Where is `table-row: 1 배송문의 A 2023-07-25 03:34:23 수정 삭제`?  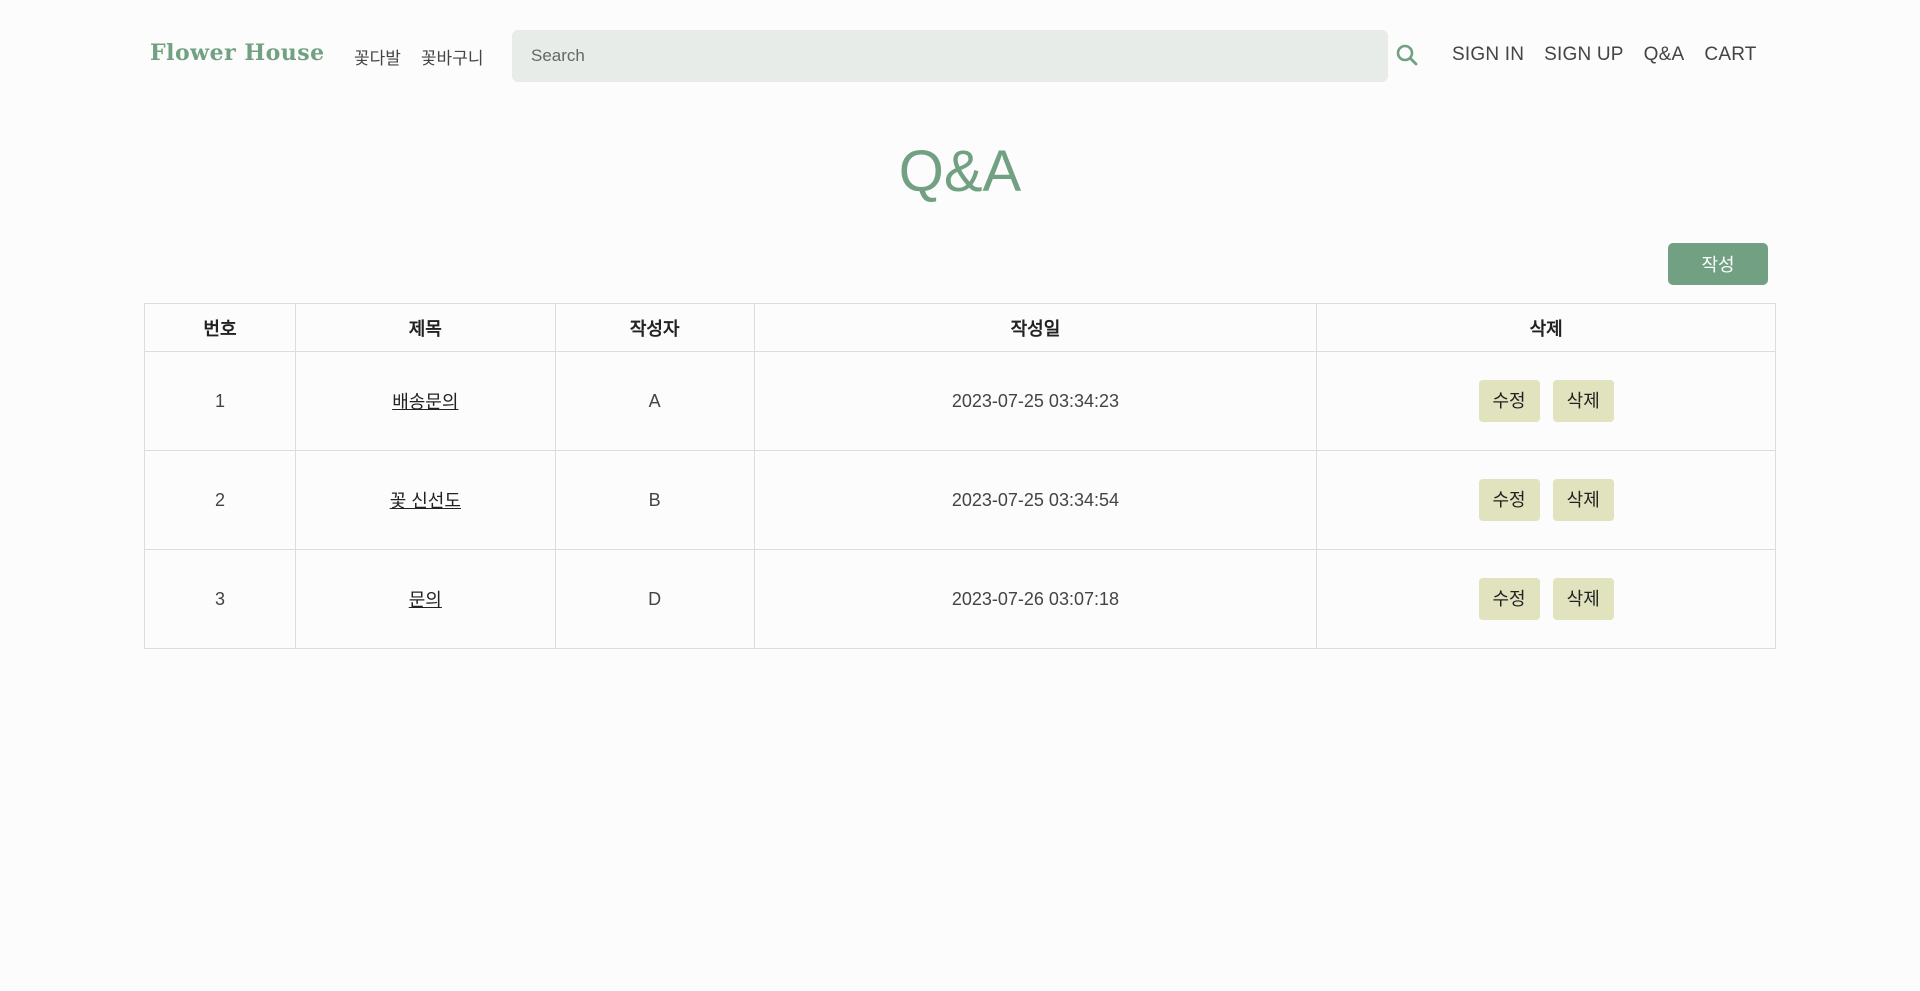 table-row: 1 배송문의 A 2023-07-25 03:34:23 수정 삭제 is located at coordinates (960, 401).